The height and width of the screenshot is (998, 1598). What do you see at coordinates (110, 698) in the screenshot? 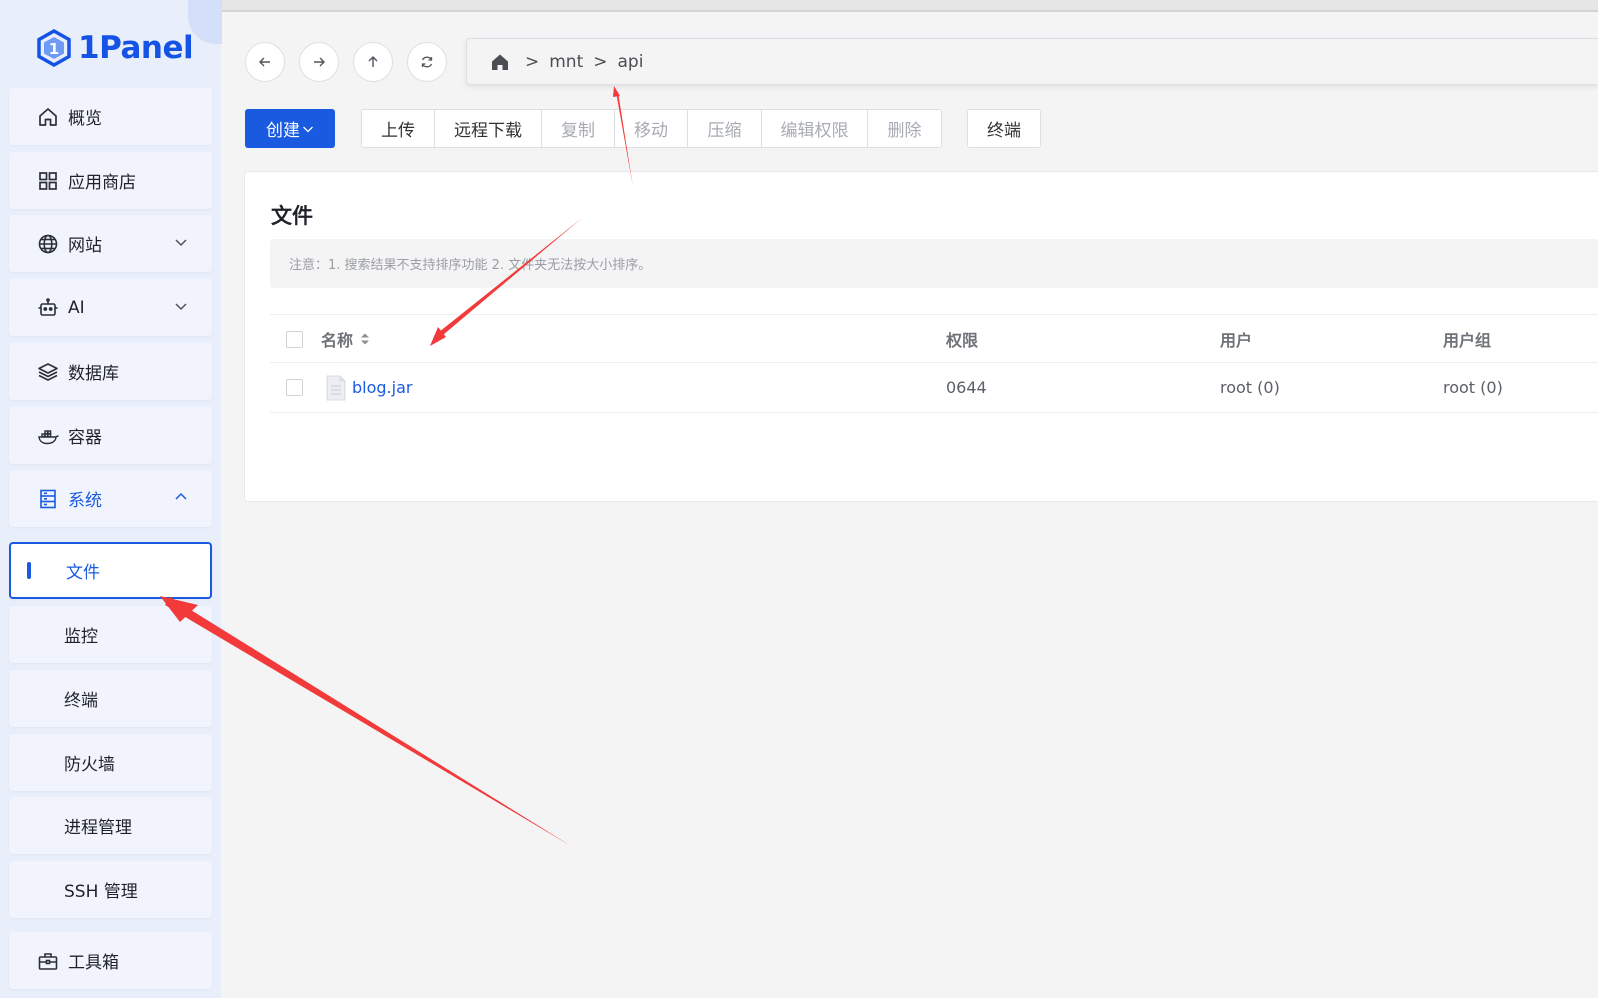
I see `sidebar-item-terminal: 终端` at bounding box center [110, 698].